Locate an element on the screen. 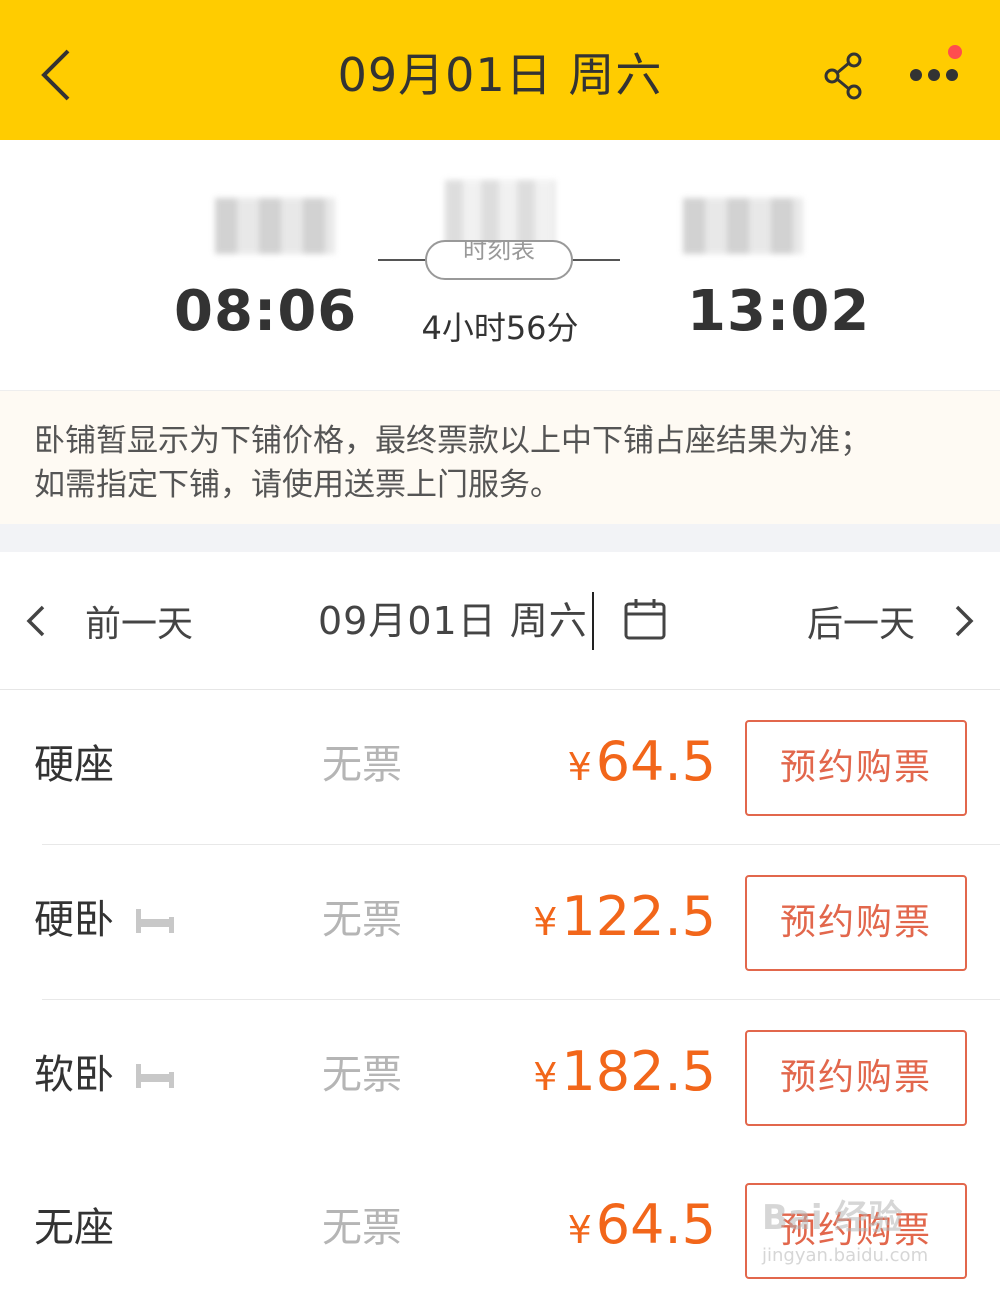  top-bar: 09月01日 周六 is located at coordinates (500, 70).